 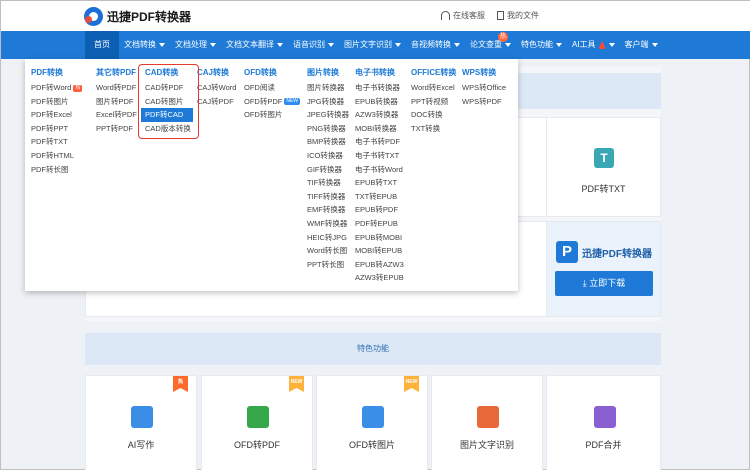 What do you see at coordinates (379, 183) in the screenshot?
I see `dropdown-item: EPUB转TXT` at bounding box center [379, 183].